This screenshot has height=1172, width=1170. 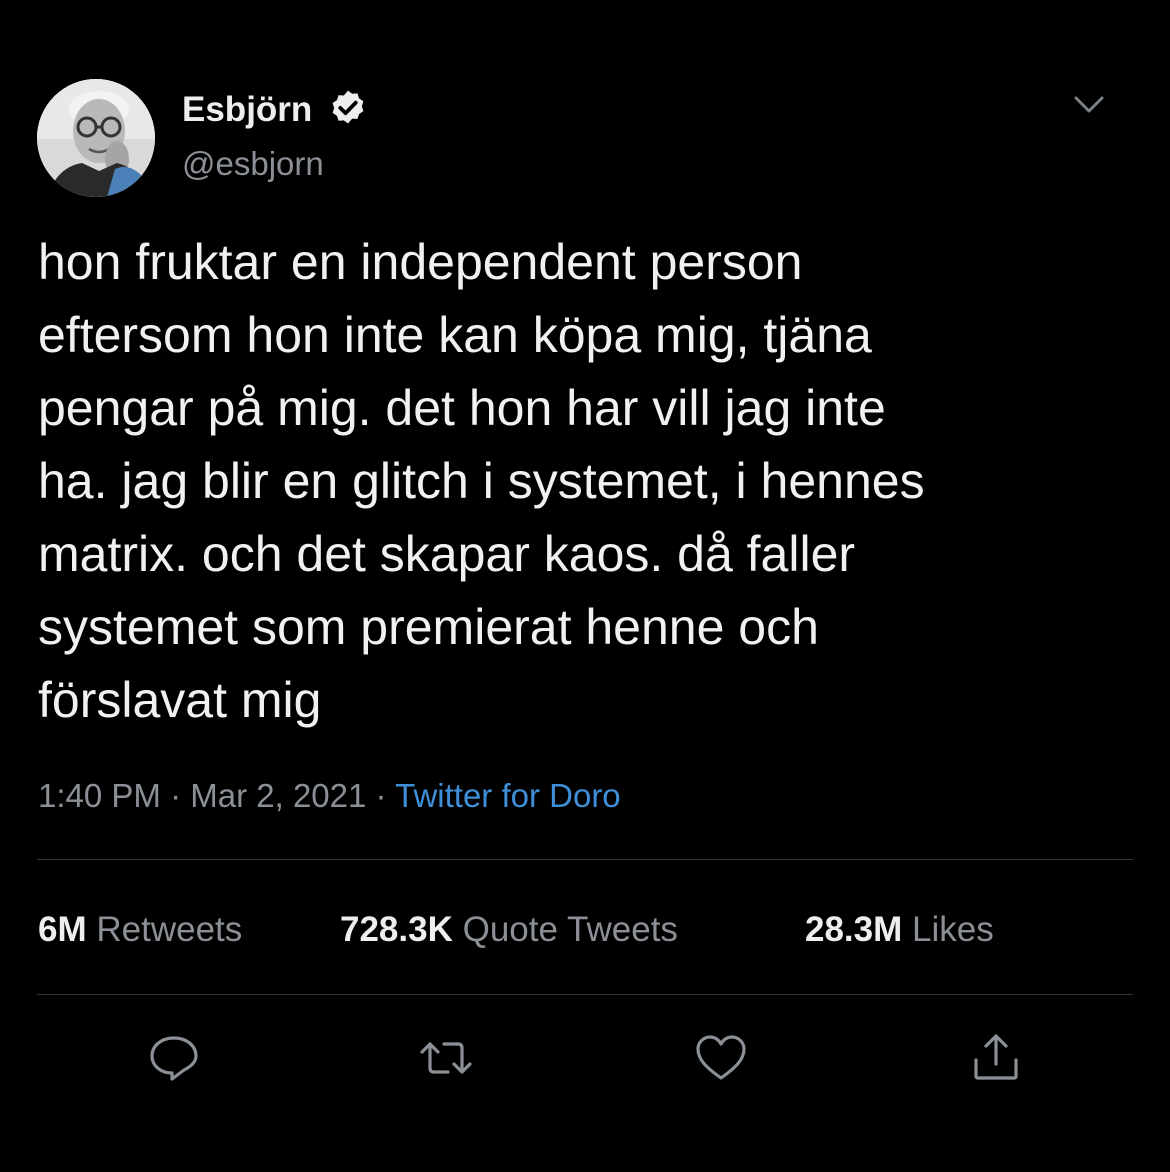 I want to click on tweet-text-line: matrix. och det skapar kaos. då faller, so click(x=447, y=554).